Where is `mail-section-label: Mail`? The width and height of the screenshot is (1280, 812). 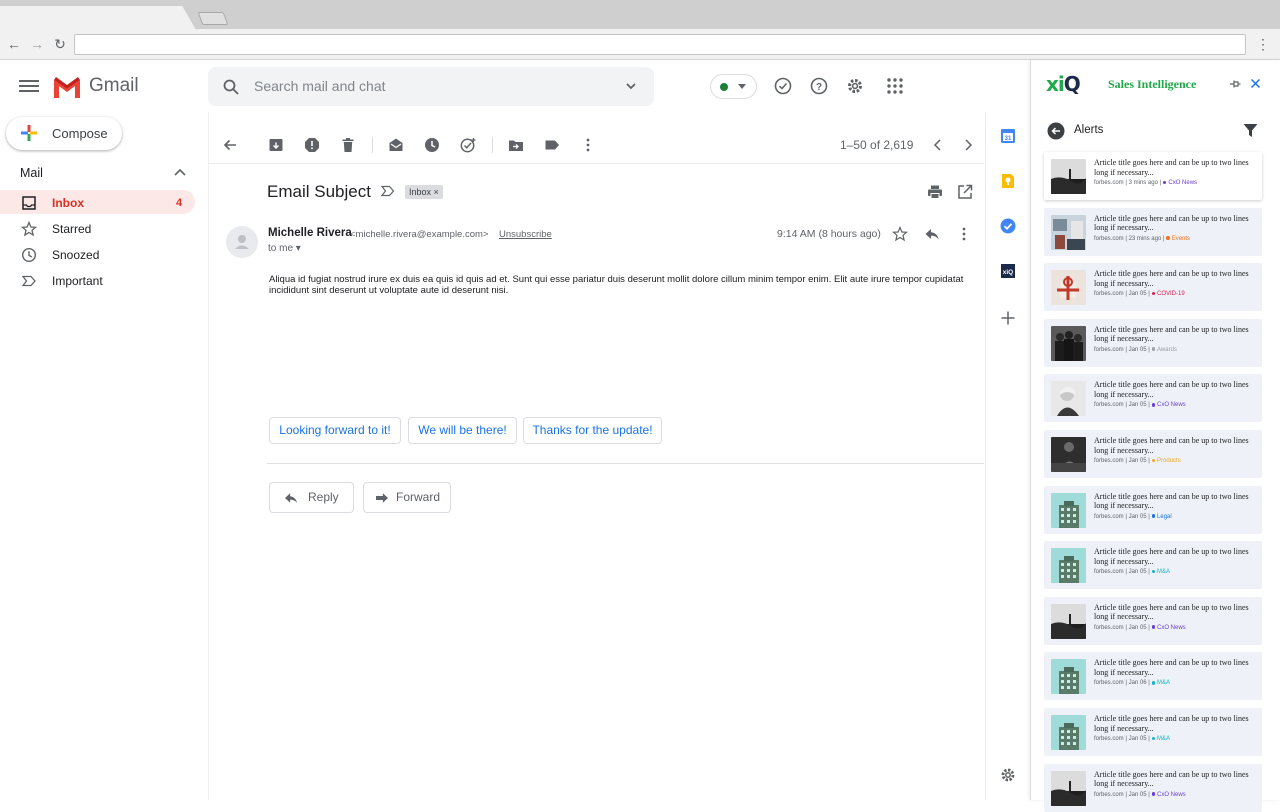
mail-section-label: Mail is located at coordinates (31, 173).